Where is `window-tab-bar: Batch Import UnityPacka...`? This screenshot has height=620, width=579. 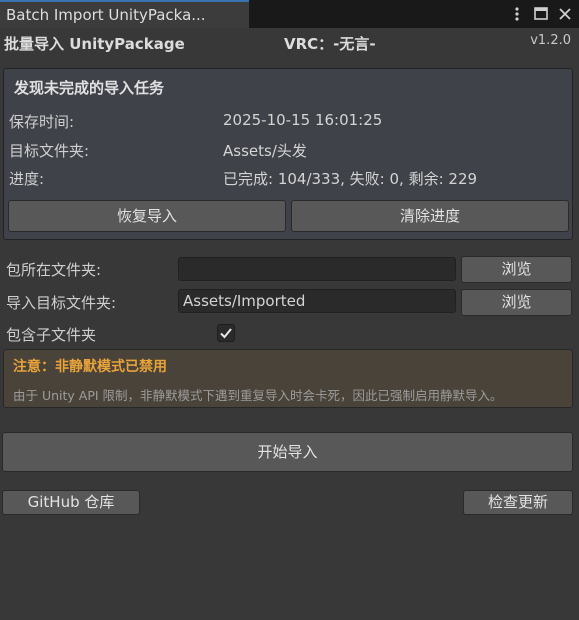 window-tab-bar: Batch Import UnityPacka... is located at coordinates (289, 14).